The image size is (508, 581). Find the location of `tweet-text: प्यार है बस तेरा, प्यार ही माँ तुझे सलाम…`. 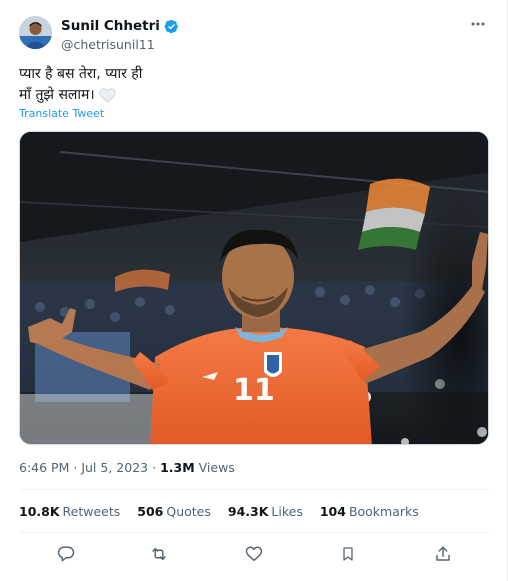

tweet-text: प्यार है बस तेरा, प्यार ही माँ तुझे सलाम… is located at coordinates (80, 85).